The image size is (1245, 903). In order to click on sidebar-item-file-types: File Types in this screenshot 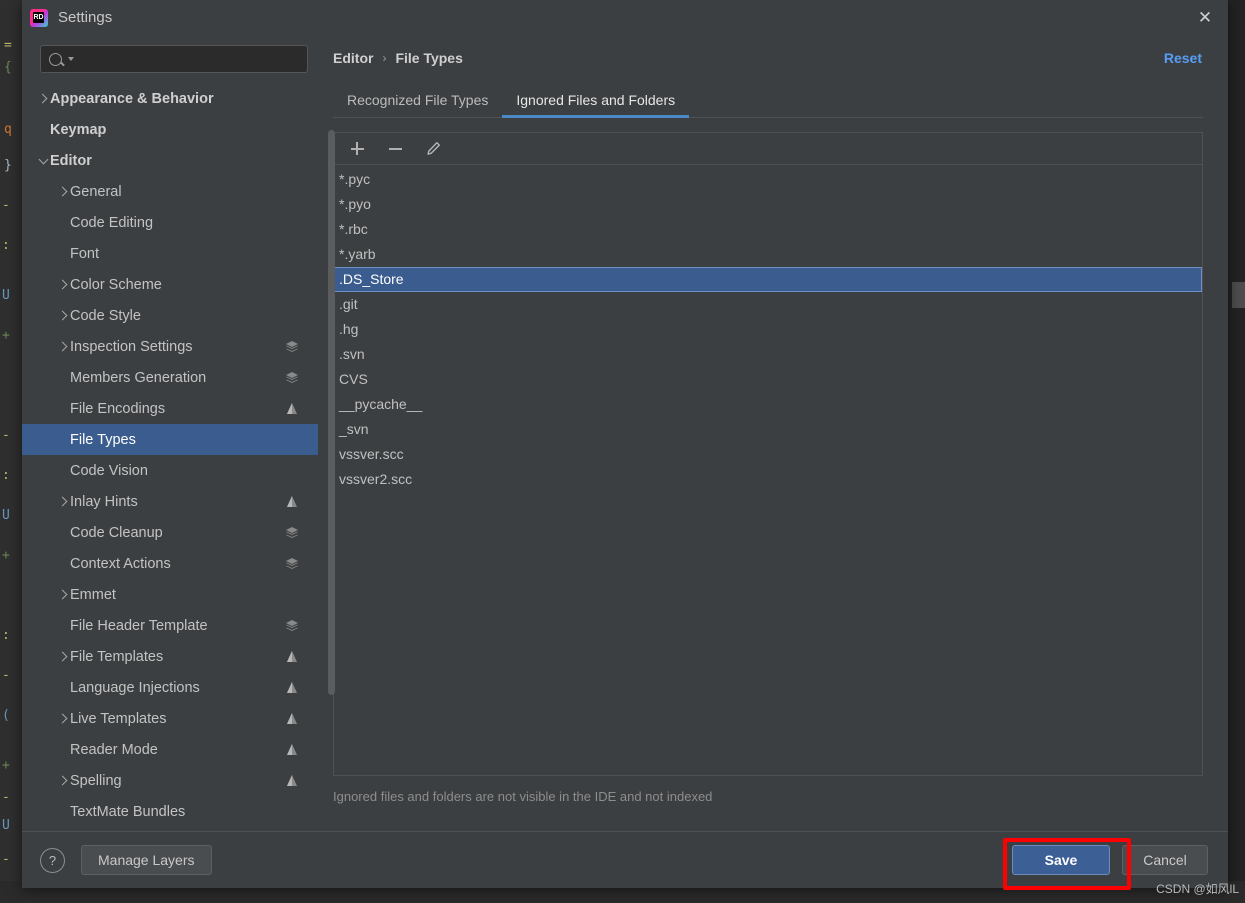, I will do `click(170, 439)`.